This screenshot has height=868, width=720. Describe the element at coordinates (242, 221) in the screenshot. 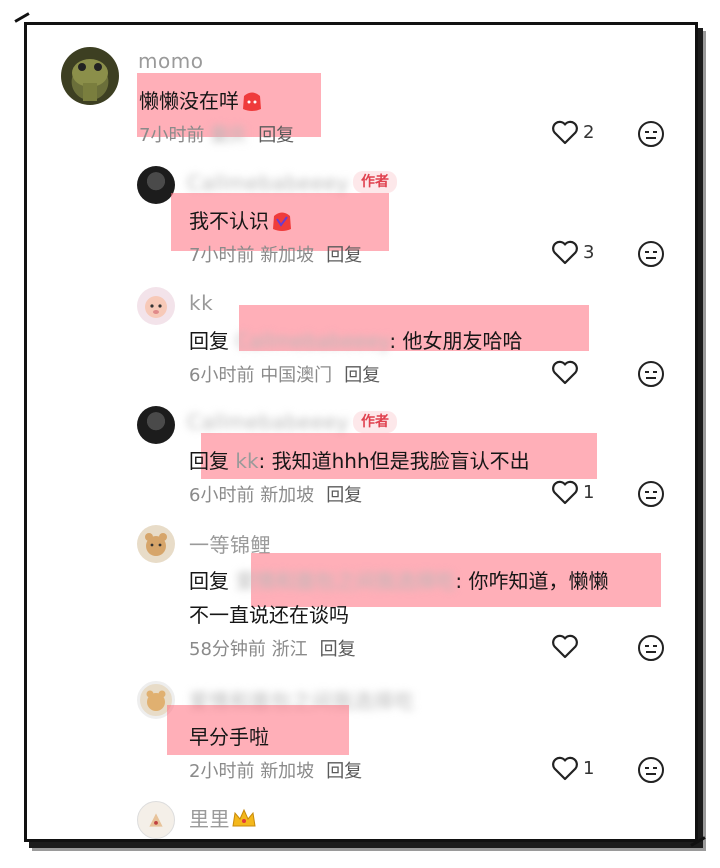

I see `comment-text: 我不认识` at that location.